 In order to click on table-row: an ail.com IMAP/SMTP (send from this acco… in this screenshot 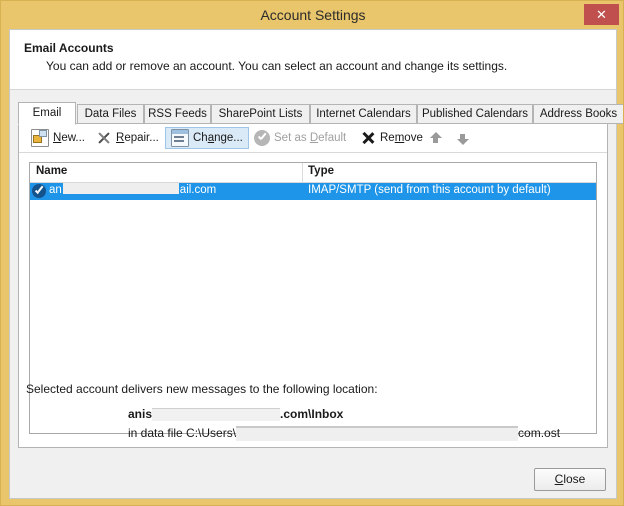, I will do `click(313, 191)`.